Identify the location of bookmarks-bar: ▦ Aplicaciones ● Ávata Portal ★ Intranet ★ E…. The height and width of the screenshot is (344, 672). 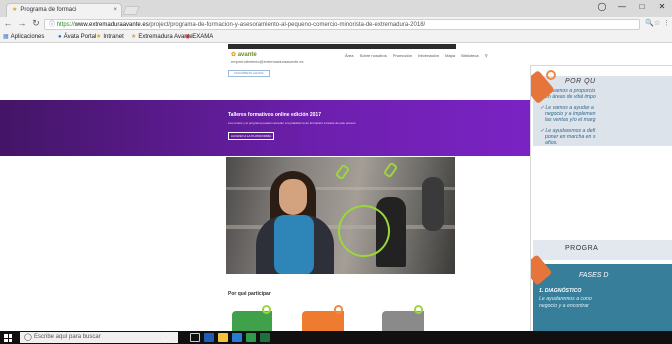
(336, 37).